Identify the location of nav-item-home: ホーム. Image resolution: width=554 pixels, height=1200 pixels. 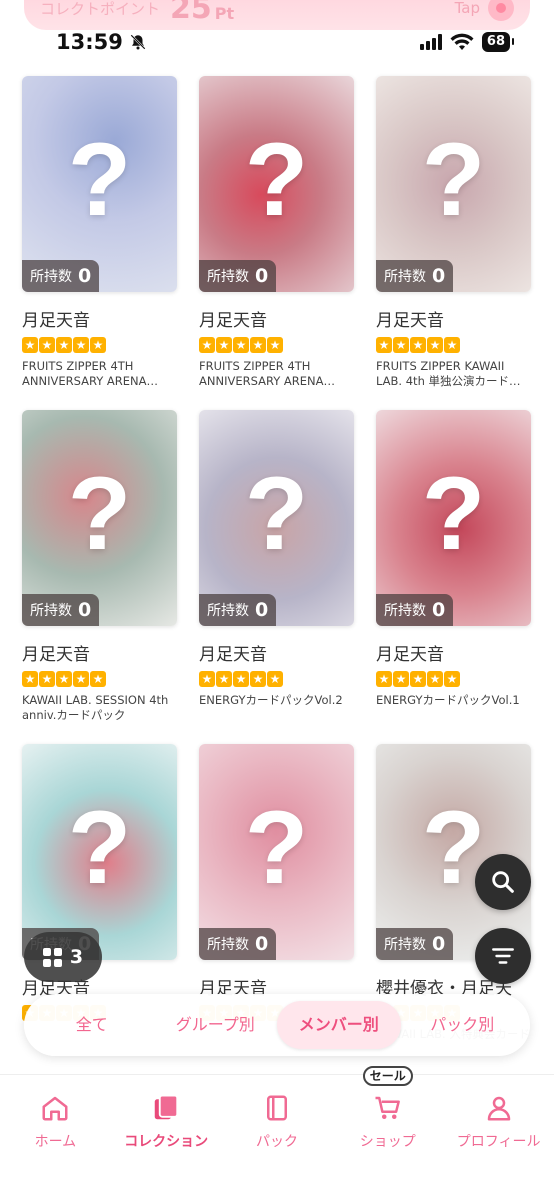
(55, 1137).